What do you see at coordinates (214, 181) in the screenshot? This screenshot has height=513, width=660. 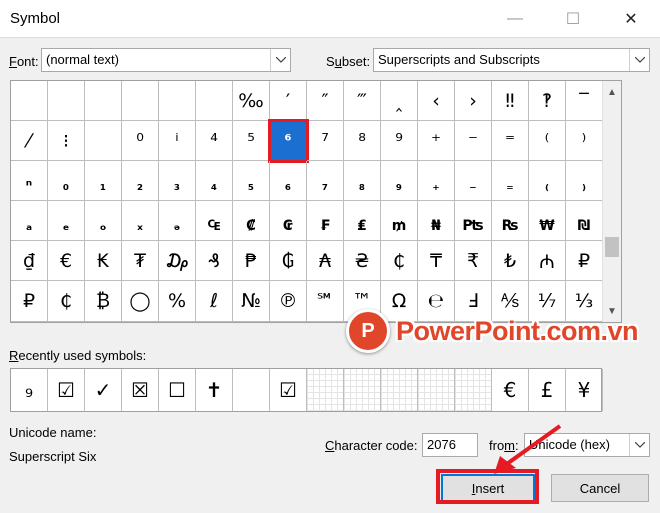 I see `symbol-cell: ₄` at bounding box center [214, 181].